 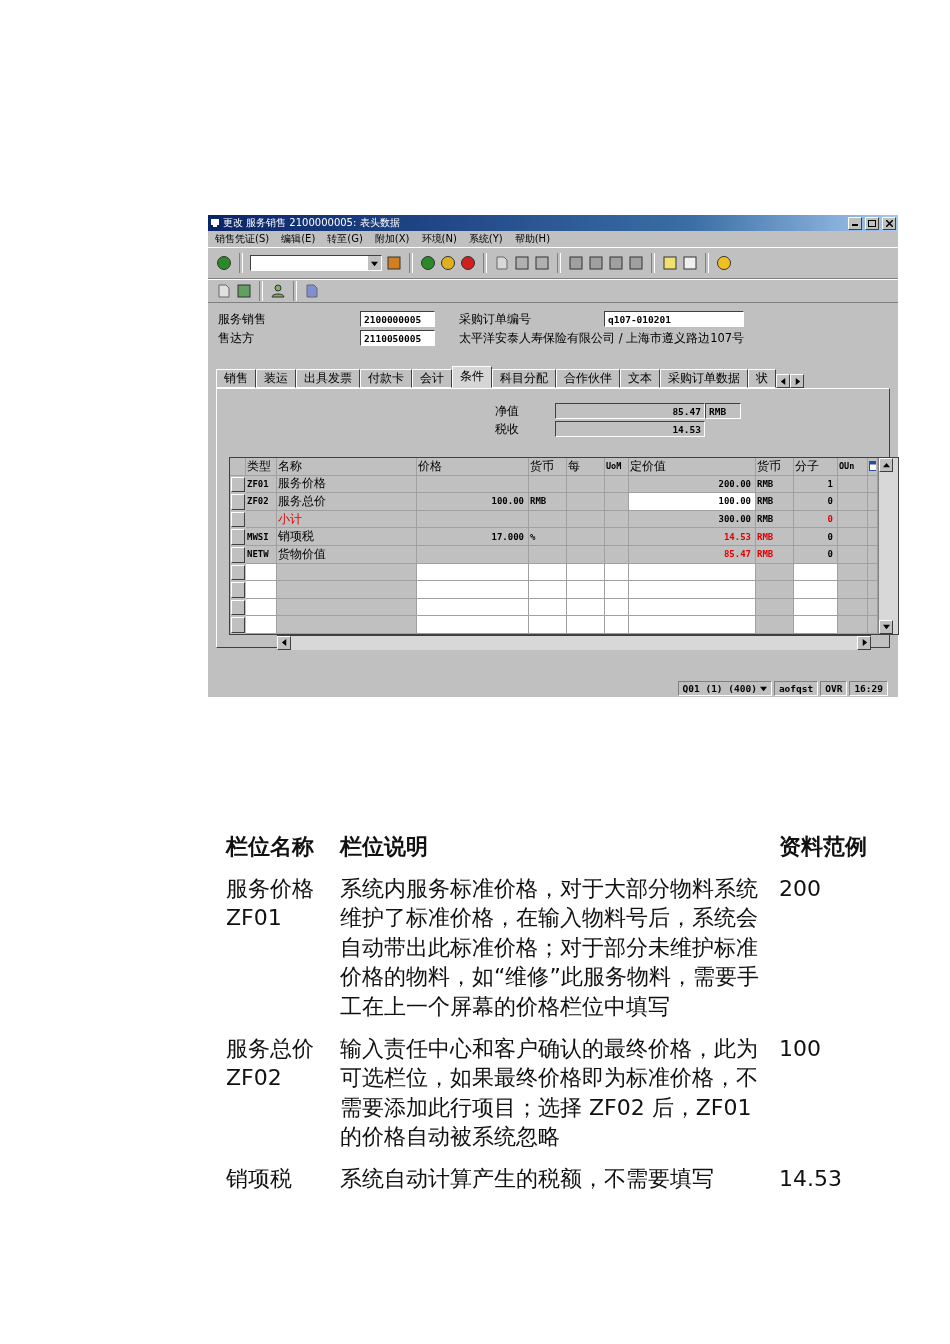 I want to click on table-cell: 100.00, so click(x=692, y=502).